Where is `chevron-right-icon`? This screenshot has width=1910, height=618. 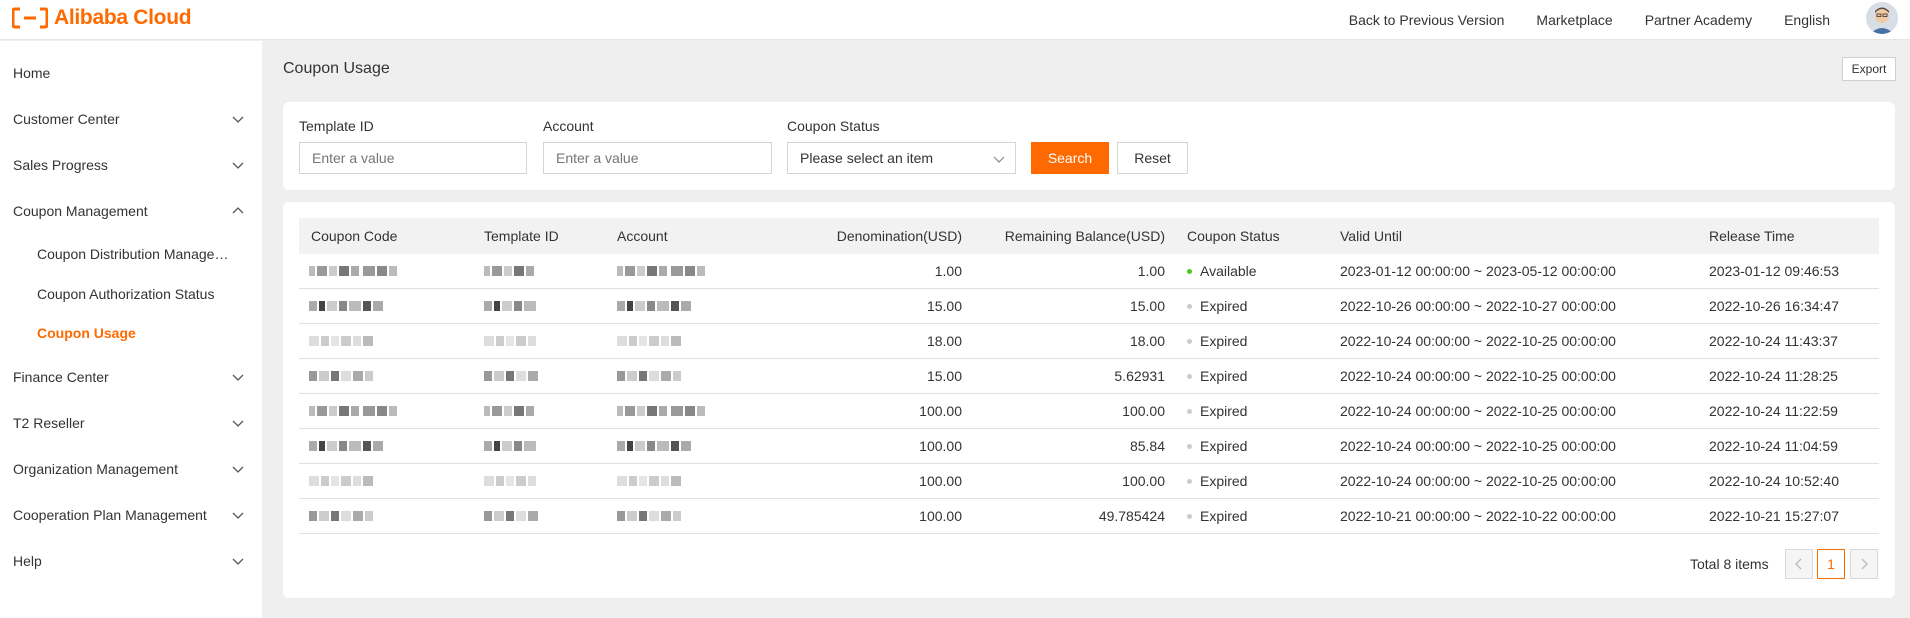 chevron-right-icon is located at coordinates (1864, 564).